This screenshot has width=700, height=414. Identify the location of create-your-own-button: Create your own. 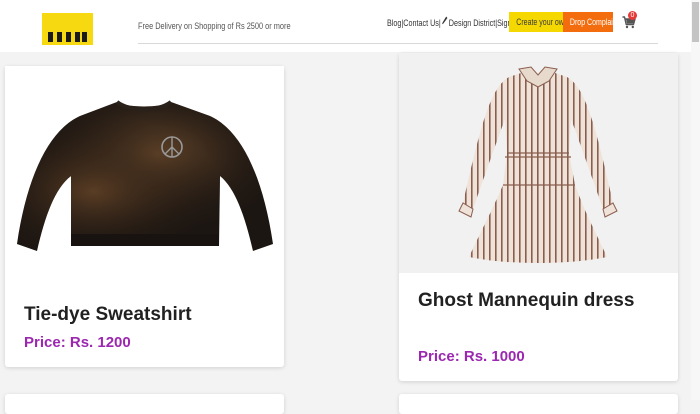
(536, 22).